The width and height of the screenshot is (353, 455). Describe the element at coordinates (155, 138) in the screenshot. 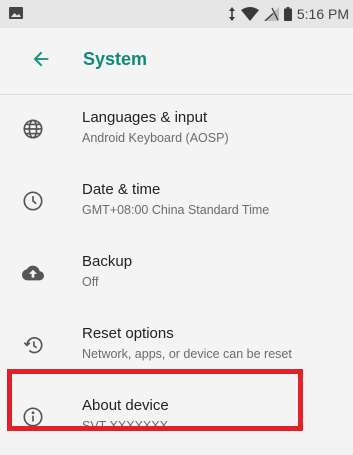

I see `settings-item-subtitle: Android Keyboard (AOSP)` at that location.